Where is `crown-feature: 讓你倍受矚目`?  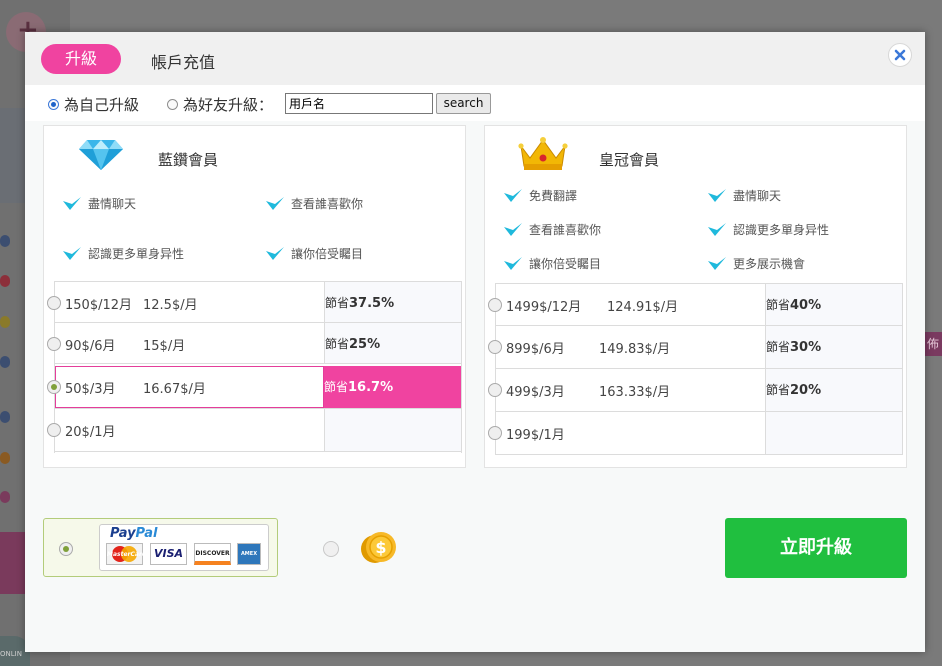 crown-feature: 讓你倍受矚目 is located at coordinates (552, 263).